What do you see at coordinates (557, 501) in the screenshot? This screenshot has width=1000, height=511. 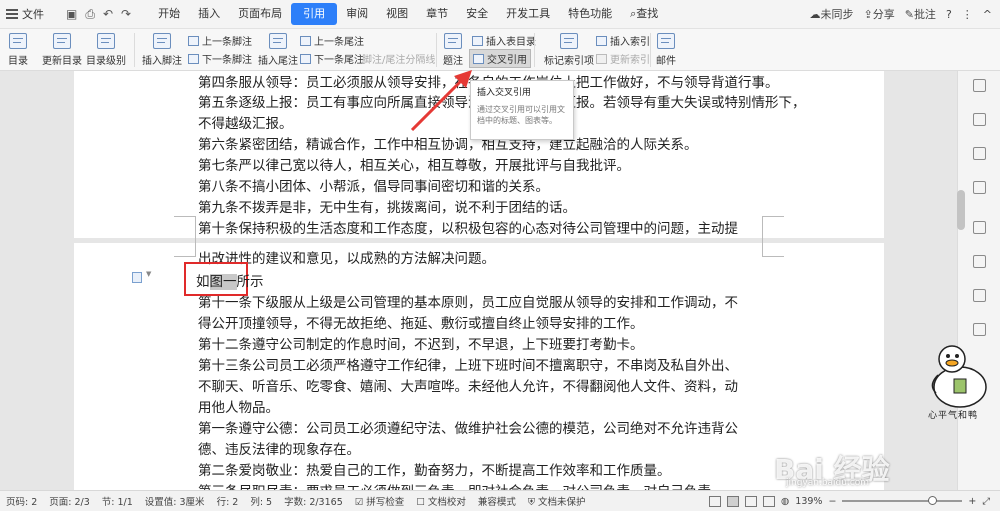 I see `protection-button: ⛨ 文档未保护` at bounding box center [557, 501].